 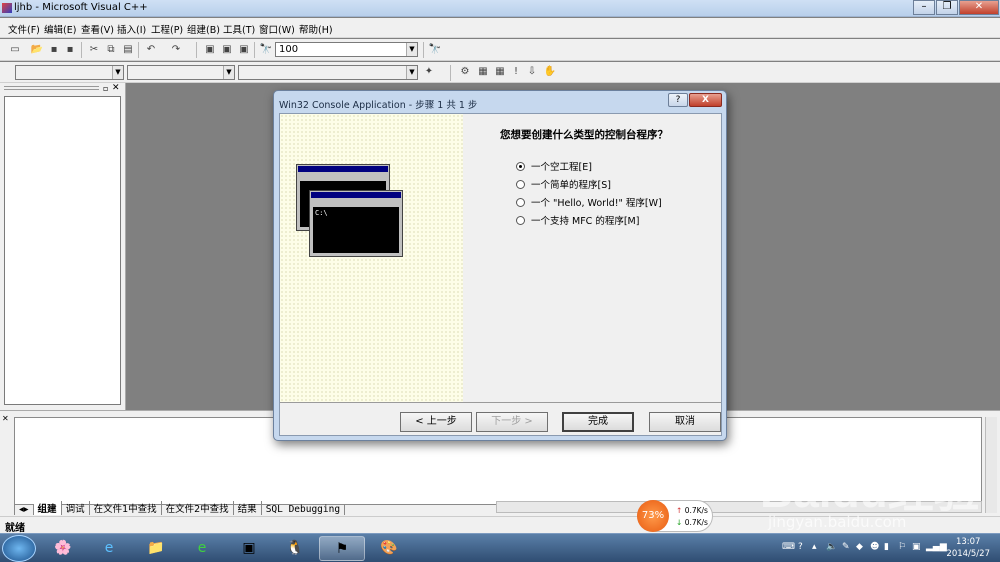 What do you see at coordinates (131, 29) in the screenshot?
I see `menu-insert: 插入(I)` at bounding box center [131, 29].